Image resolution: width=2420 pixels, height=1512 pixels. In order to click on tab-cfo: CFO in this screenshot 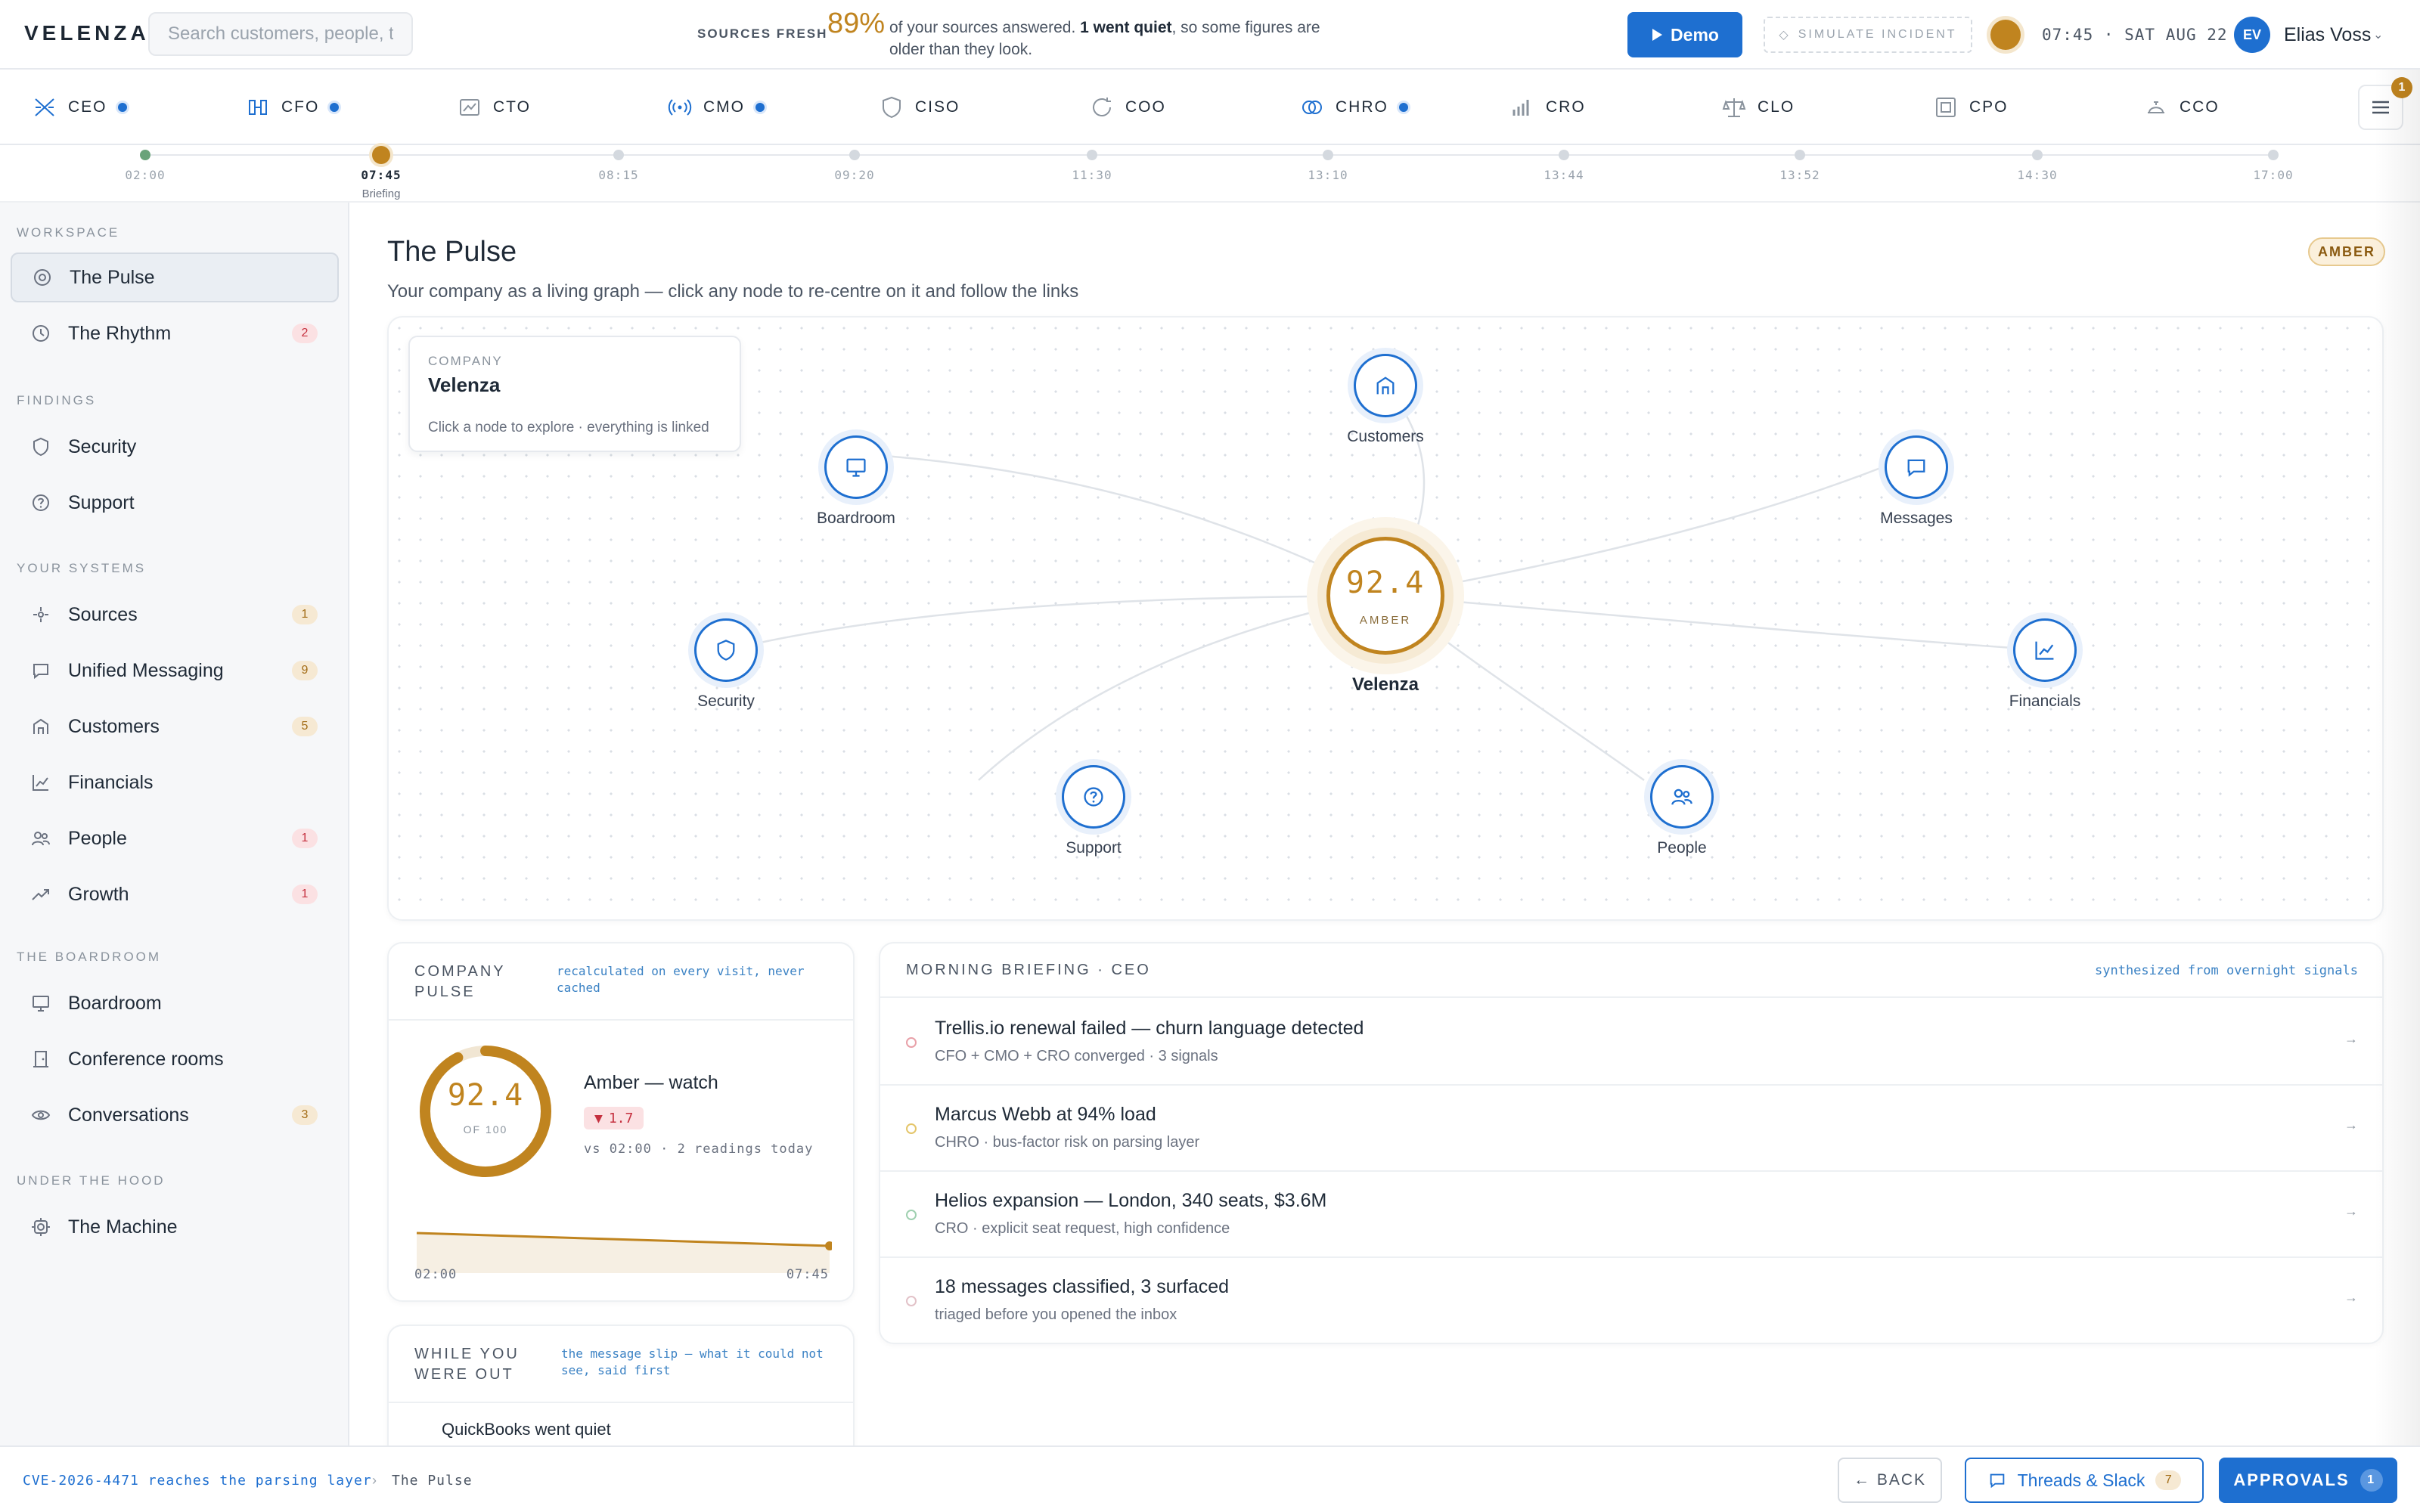, I will do `click(292, 107)`.